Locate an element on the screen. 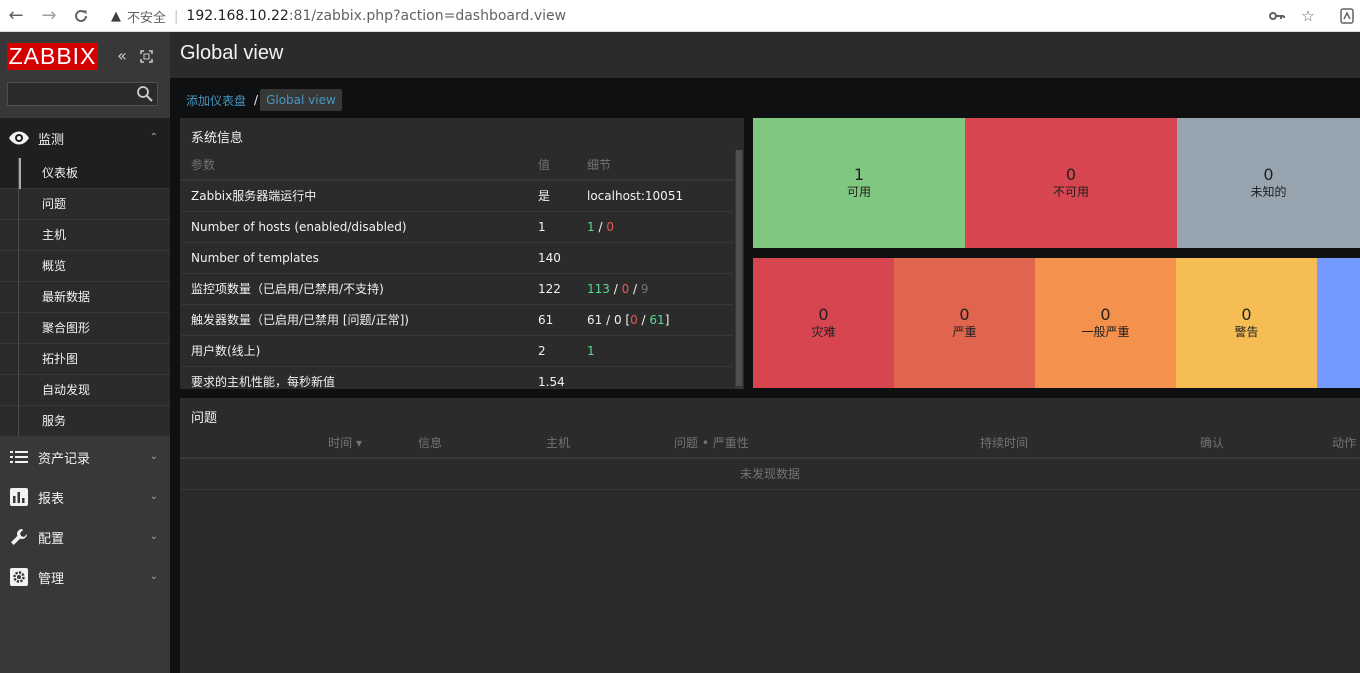 The width and height of the screenshot is (1360, 673). tile-warning: 0 警告 is located at coordinates (1246, 323).